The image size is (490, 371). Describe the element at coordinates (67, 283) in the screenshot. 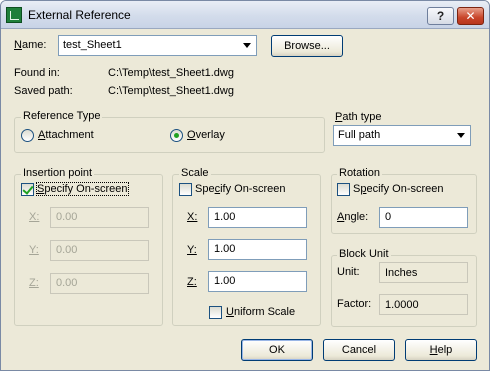

I see `insertion-z-value: 0.00` at that location.